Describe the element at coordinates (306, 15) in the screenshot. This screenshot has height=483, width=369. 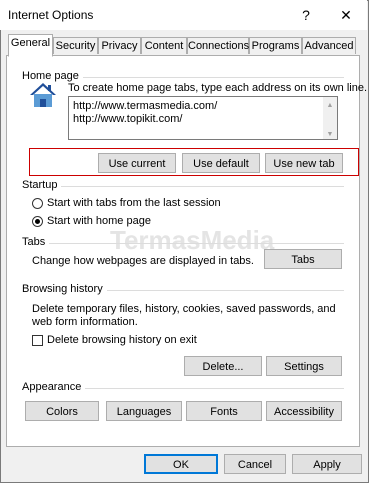
I see `help-button: ?` at that location.